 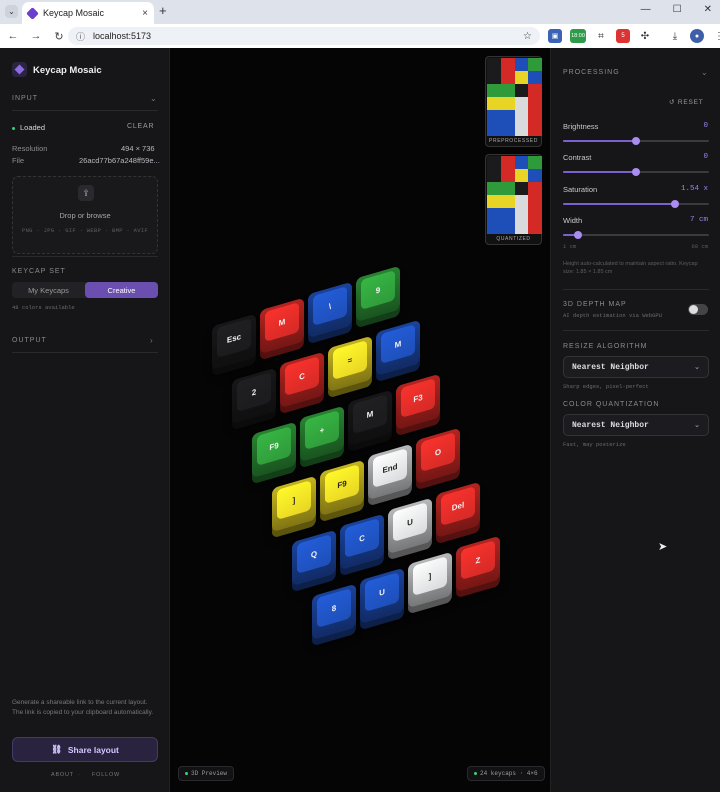 I want to click on processing-title: PROCESSING, so click(x=591, y=72).